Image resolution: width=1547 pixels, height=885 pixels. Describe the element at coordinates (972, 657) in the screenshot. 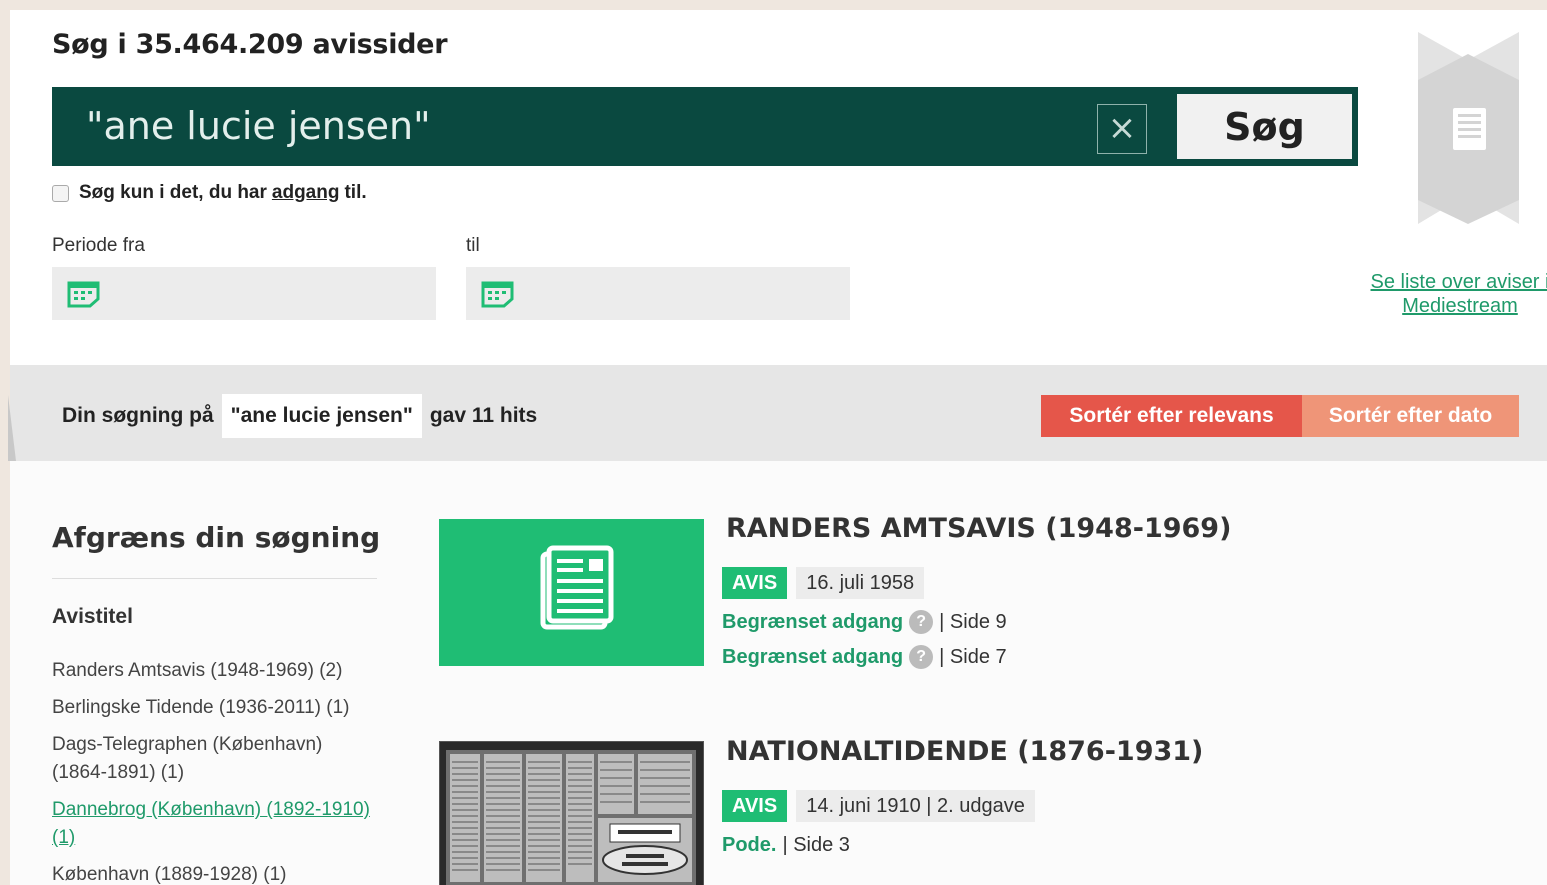

I see `page-number: | Side 7` at that location.